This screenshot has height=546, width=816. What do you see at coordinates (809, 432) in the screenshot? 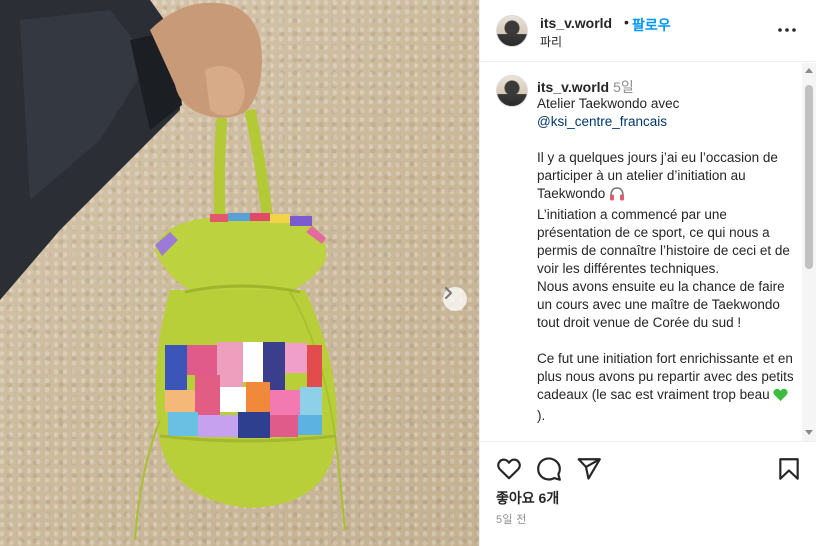
I see `scroll-down-arrow` at bounding box center [809, 432].